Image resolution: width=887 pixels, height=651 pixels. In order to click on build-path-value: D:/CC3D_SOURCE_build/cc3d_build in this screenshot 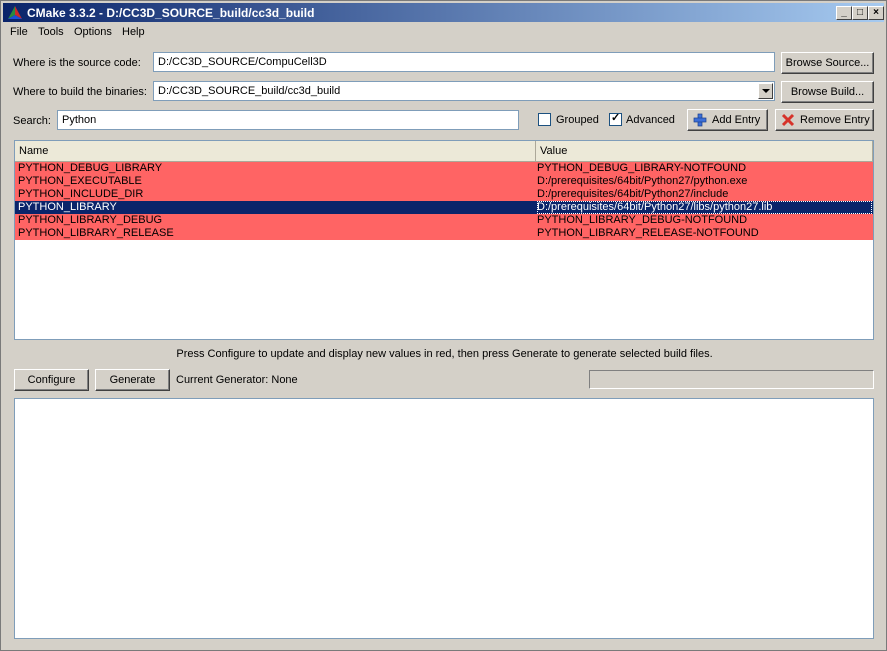, I will do `click(249, 91)`.